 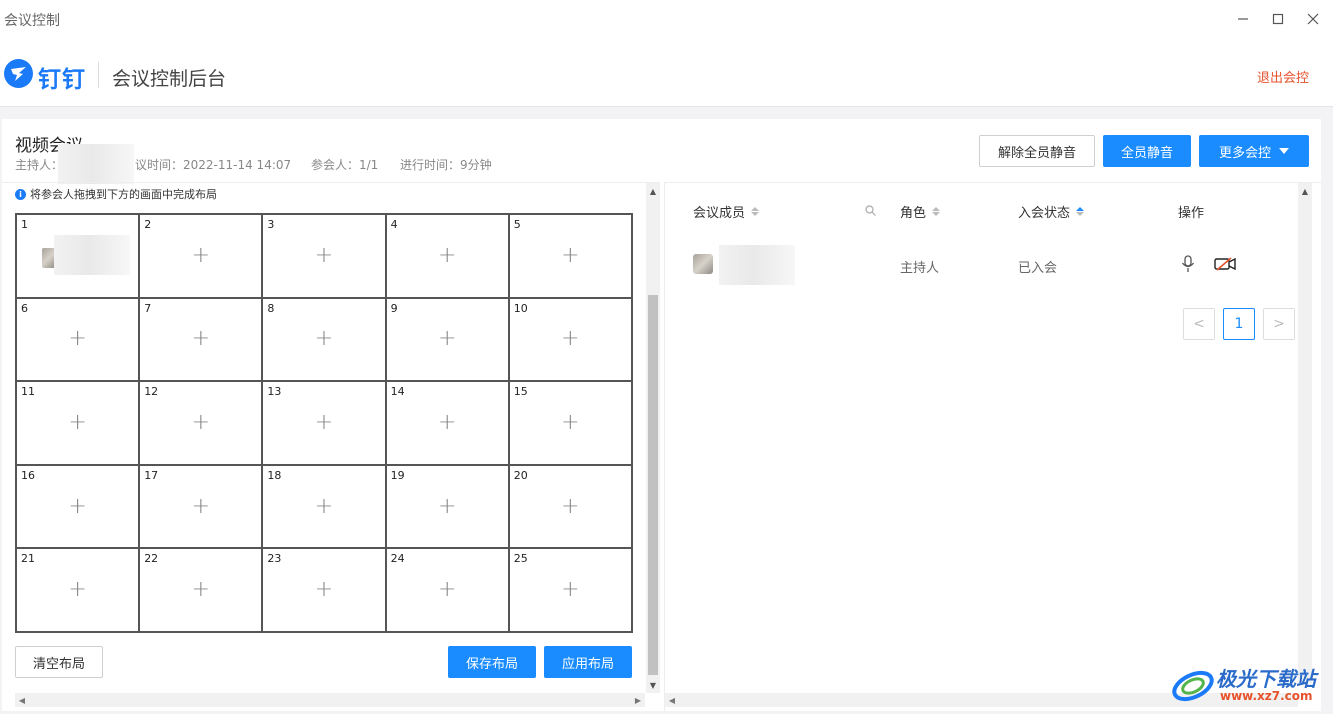 I want to click on mute-all-button: 全员静音, so click(x=1147, y=151).